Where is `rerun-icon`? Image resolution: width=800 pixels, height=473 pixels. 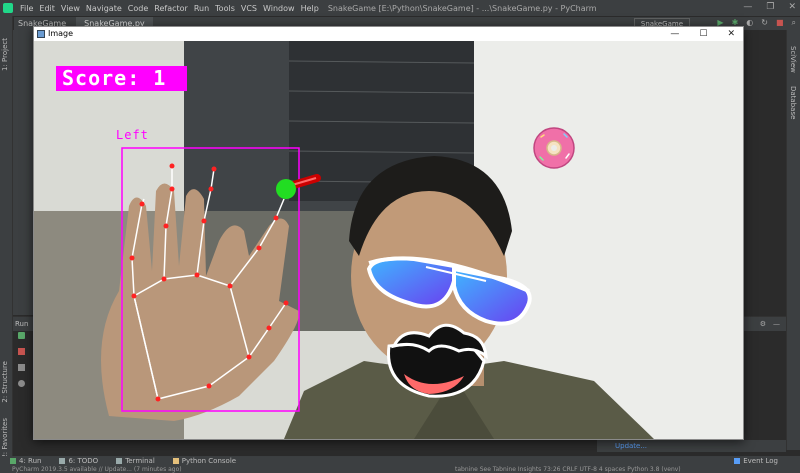
rerun-icon is located at coordinates (21, 335).